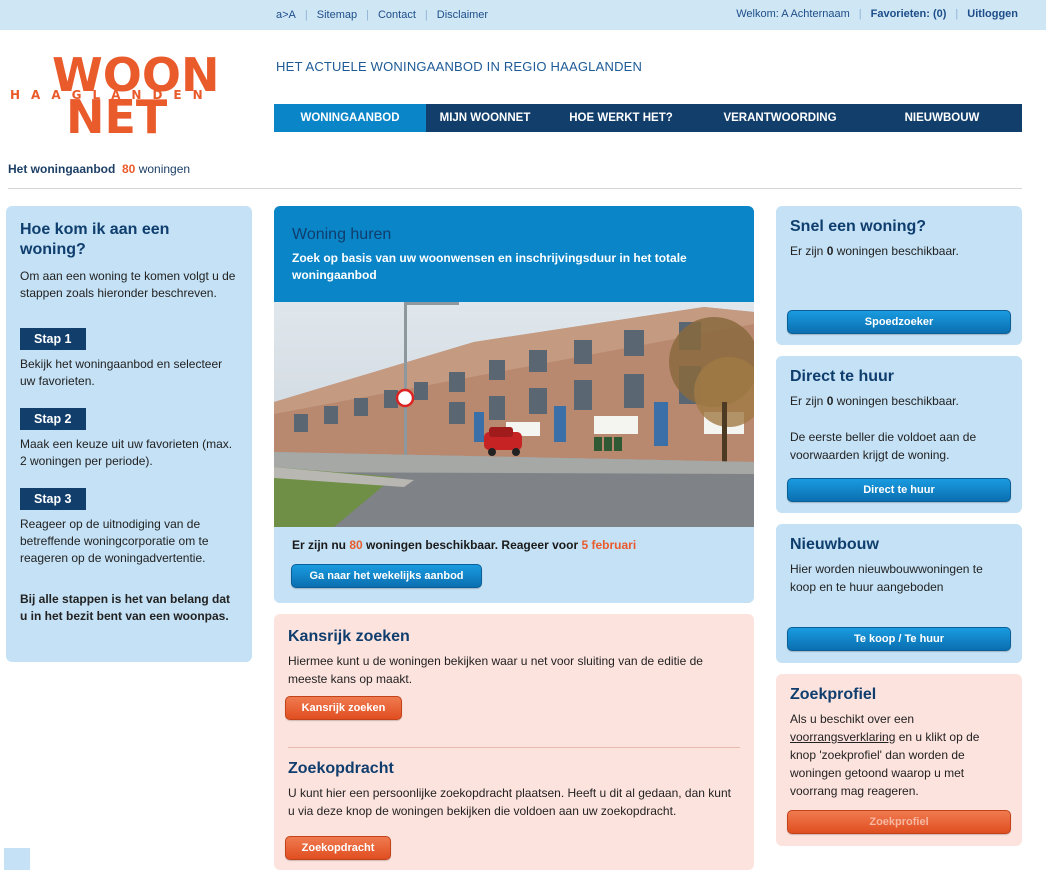 The image size is (1046, 870). Describe the element at coordinates (833, 694) in the screenshot. I see `zoekprofiel-title: Zoekprofiel` at that location.